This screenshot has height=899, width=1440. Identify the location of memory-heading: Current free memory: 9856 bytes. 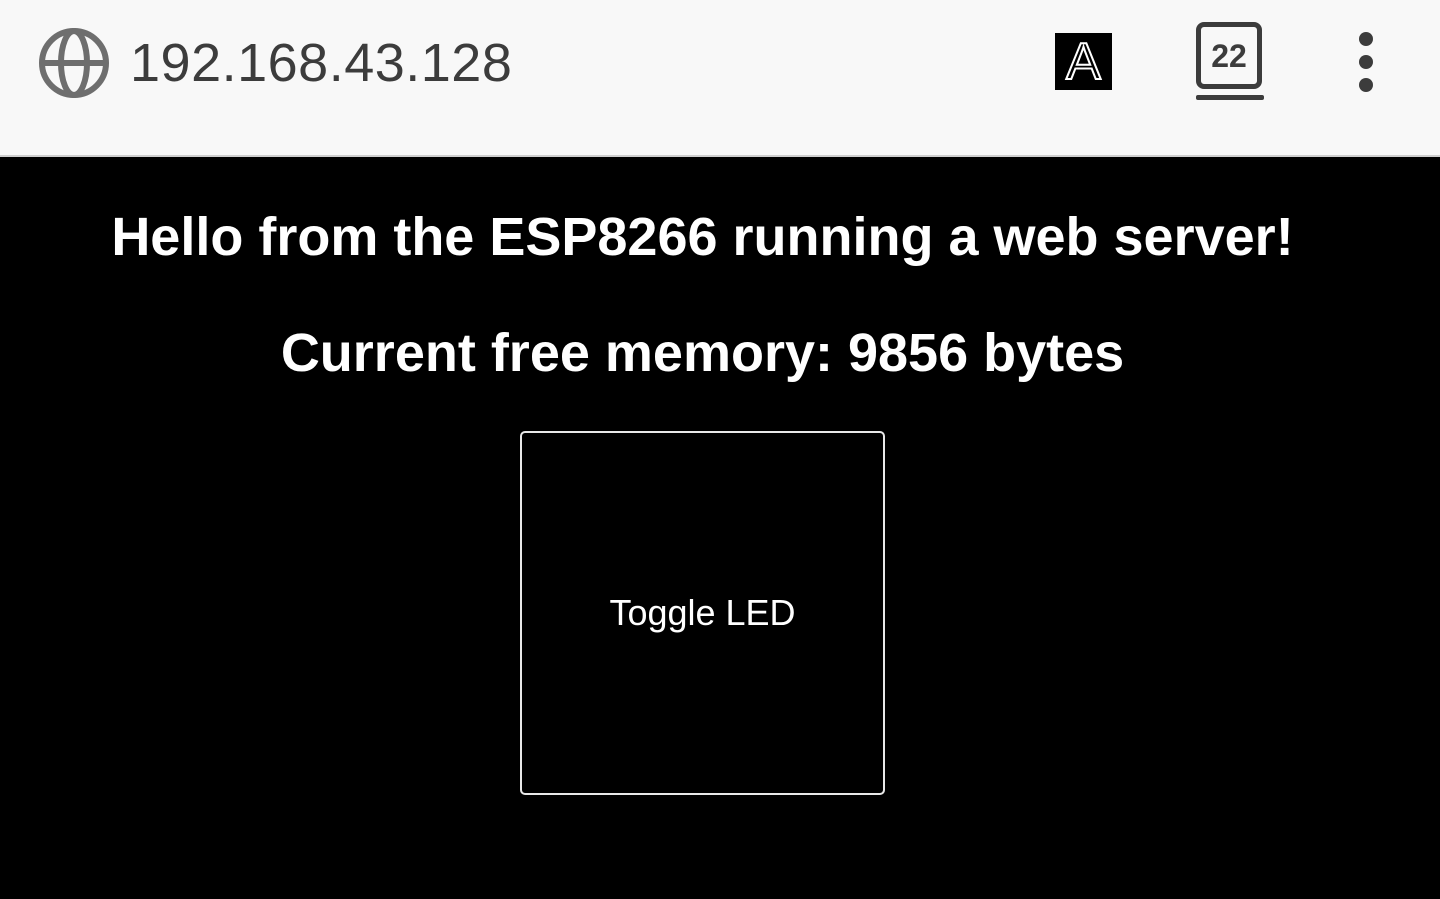
(702, 353).